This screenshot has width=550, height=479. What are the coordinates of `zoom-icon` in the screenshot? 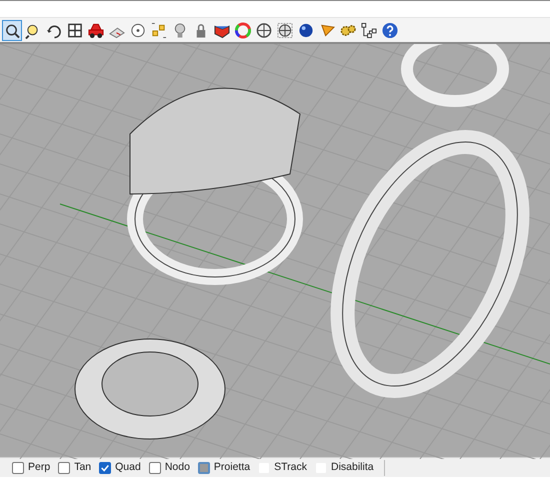 It's located at (12, 30).